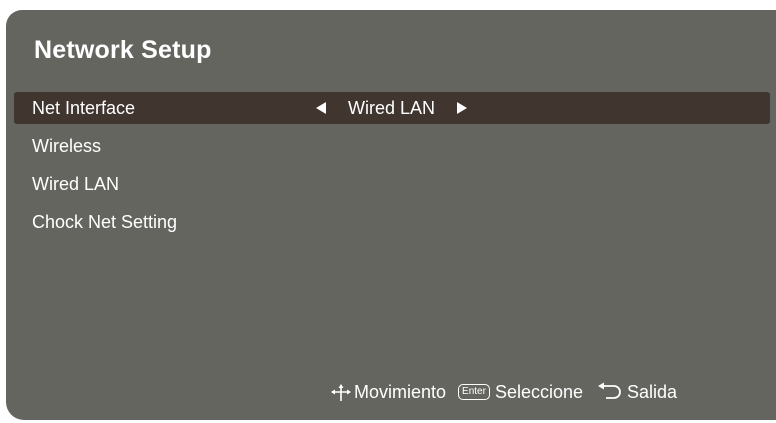 Image resolution: width=776 pixels, height=423 pixels. Describe the element at coordinates (611, 392) in the screenshot. I see `return-arrow-icon` at that location.